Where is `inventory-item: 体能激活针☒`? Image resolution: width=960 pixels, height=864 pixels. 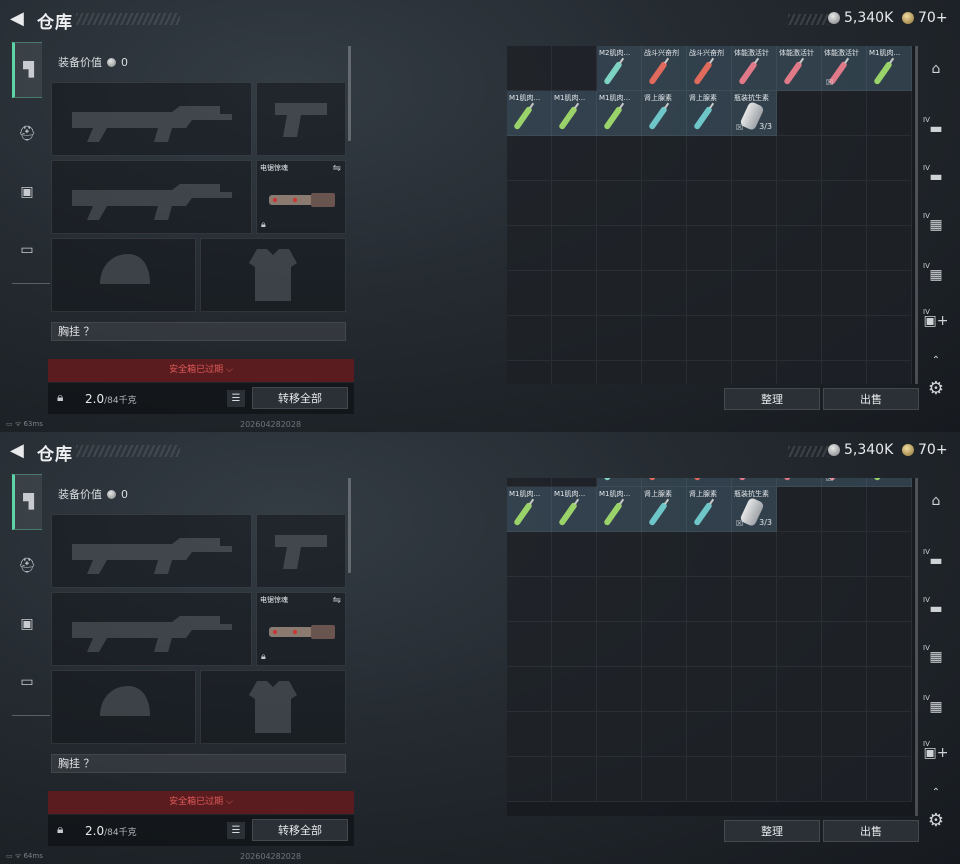
inventory-item: 体能激活针☒ is located at coordinates (844, 482).